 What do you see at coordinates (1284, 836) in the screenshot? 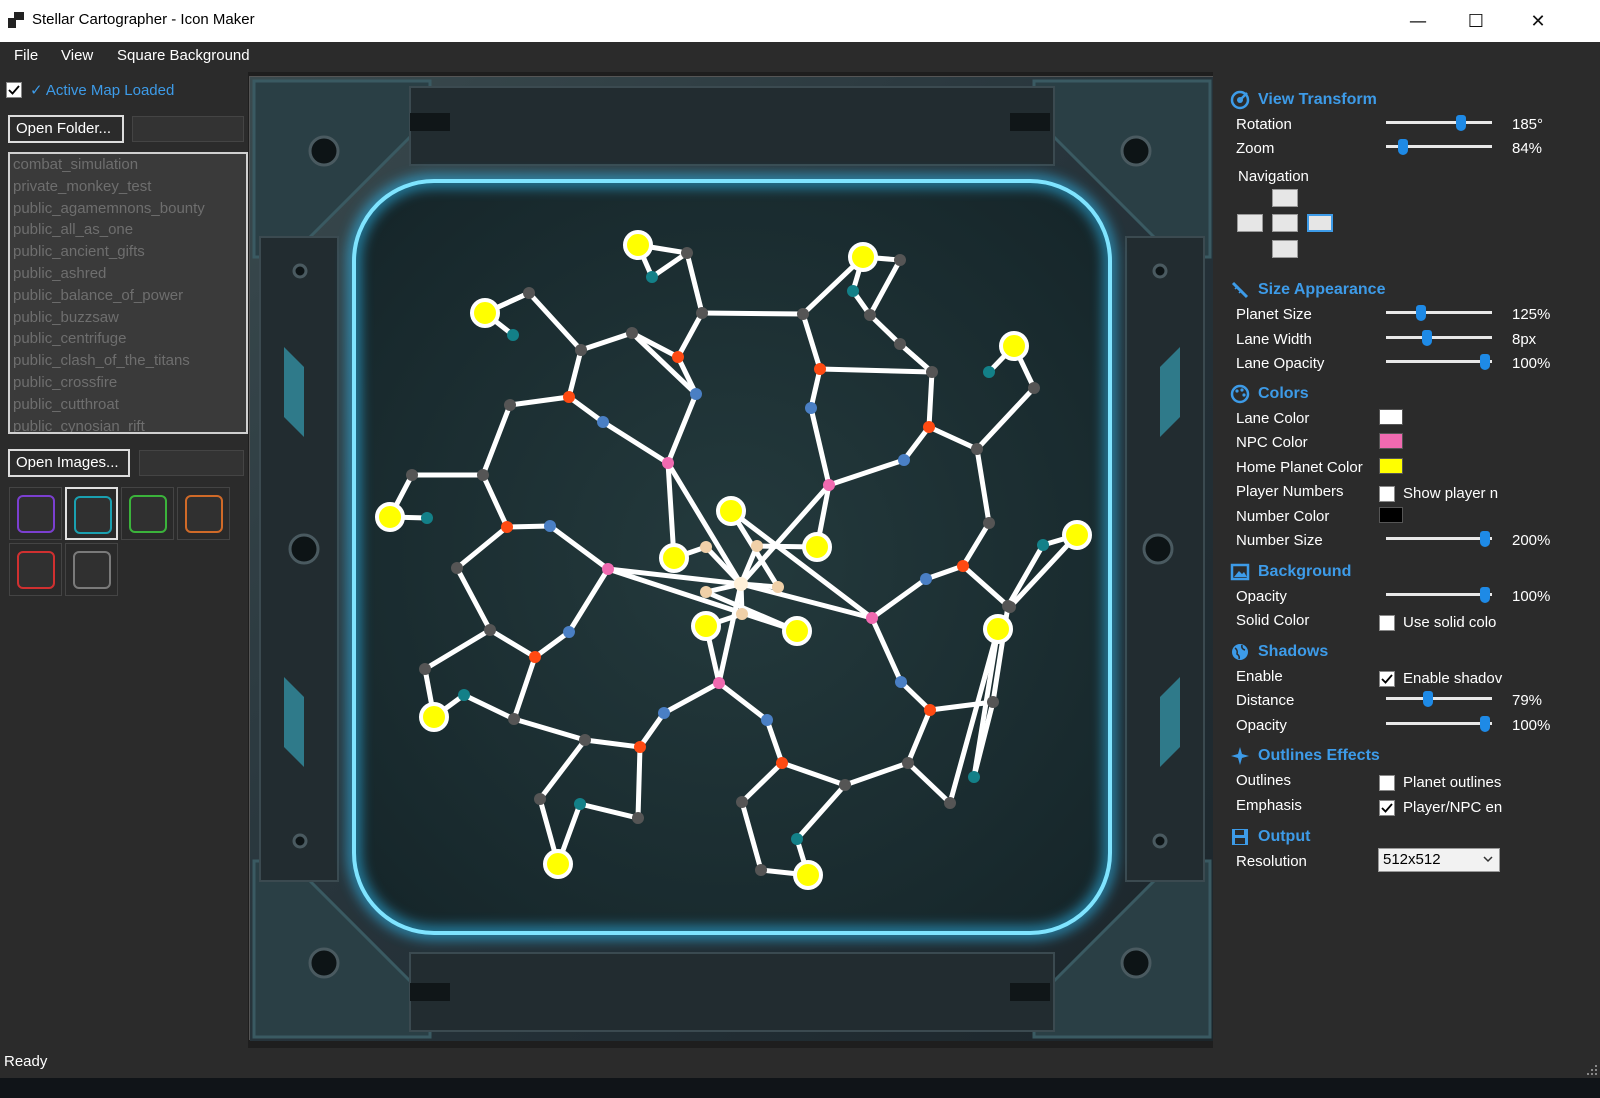
I see `output-title: Output` at bounding box center [1284, 836].